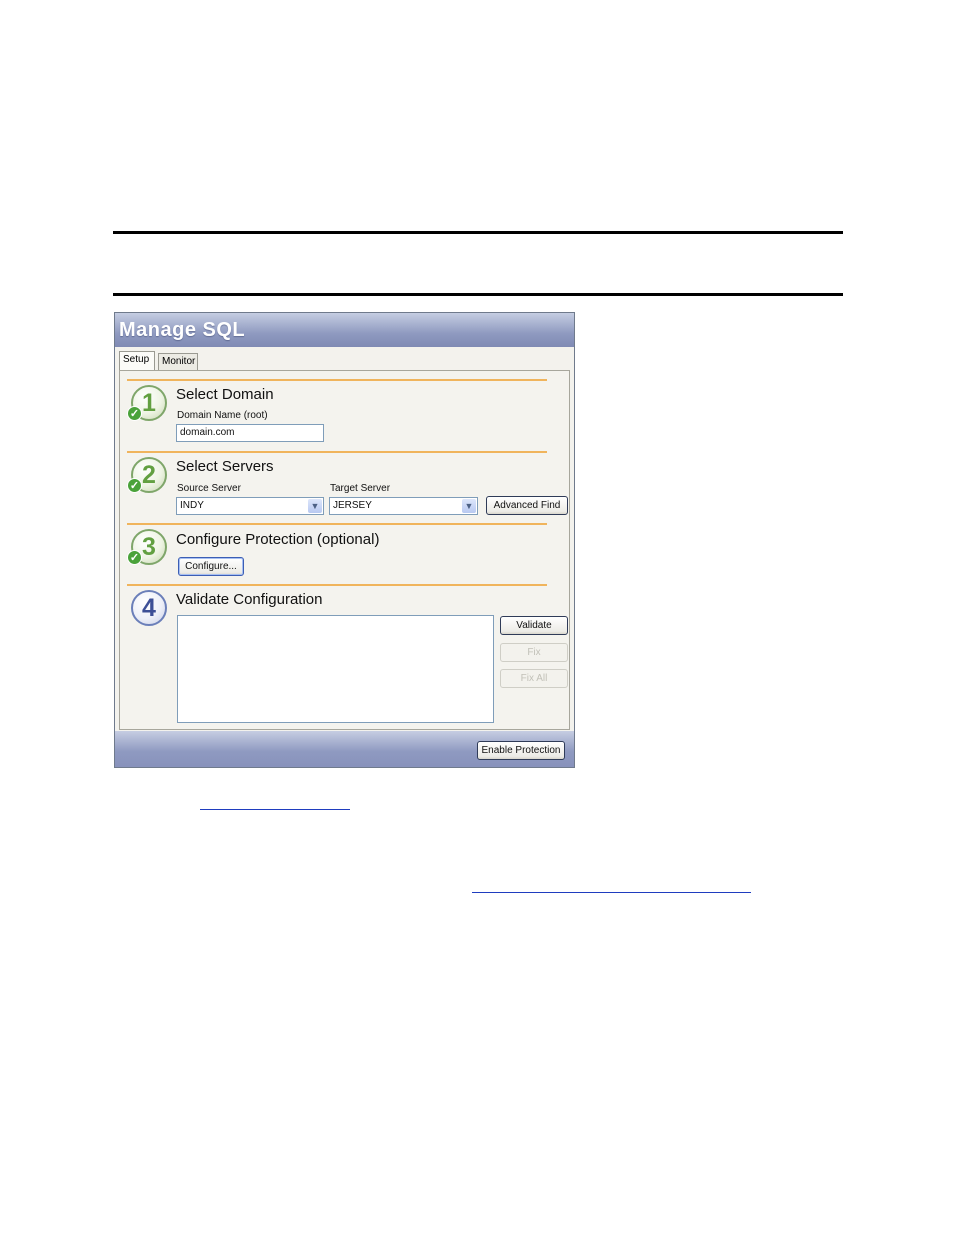  I want to click on domain-name-label: Domain Name (root), so click(222, 415).